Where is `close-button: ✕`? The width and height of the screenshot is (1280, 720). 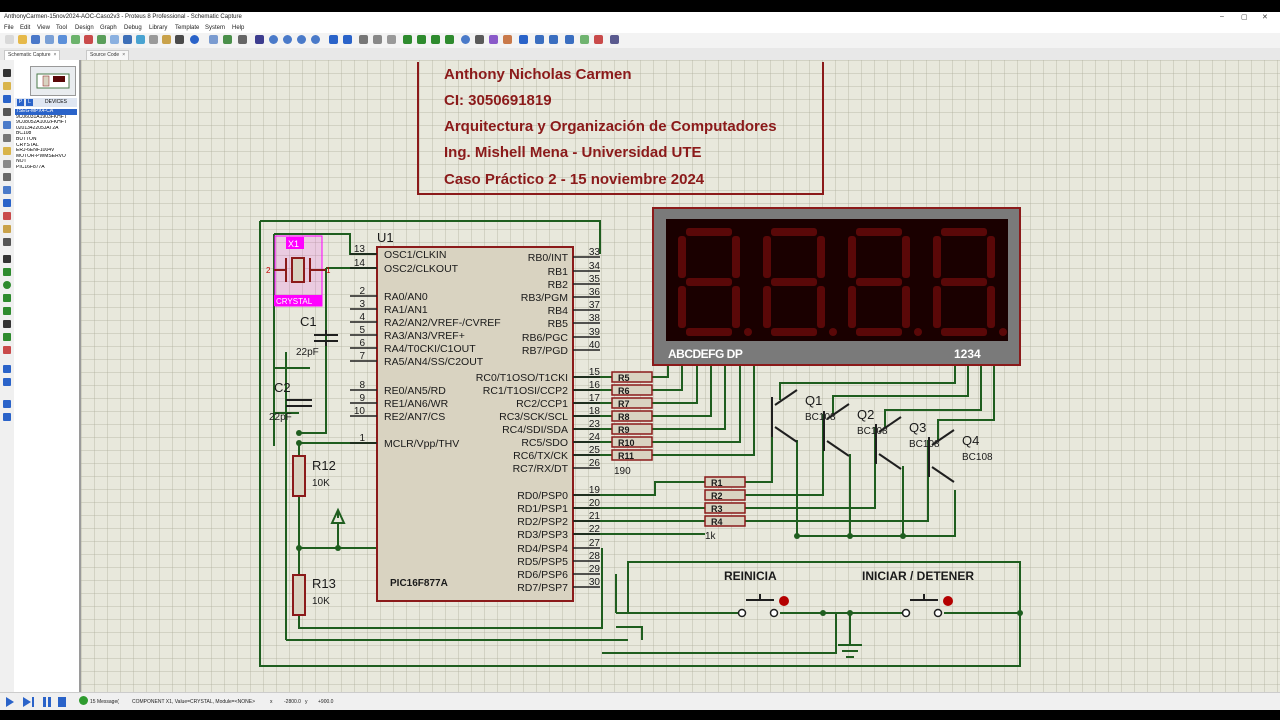 close-button: ✕ is located at coordinates (1265, 17).